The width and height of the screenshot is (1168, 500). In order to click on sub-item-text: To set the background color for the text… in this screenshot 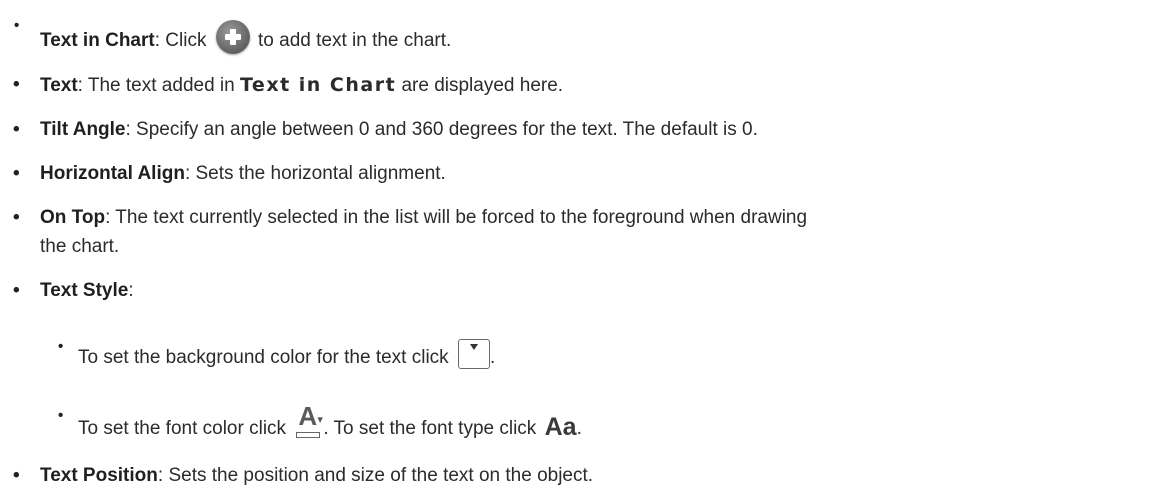, I will do `click(266, 357)`.